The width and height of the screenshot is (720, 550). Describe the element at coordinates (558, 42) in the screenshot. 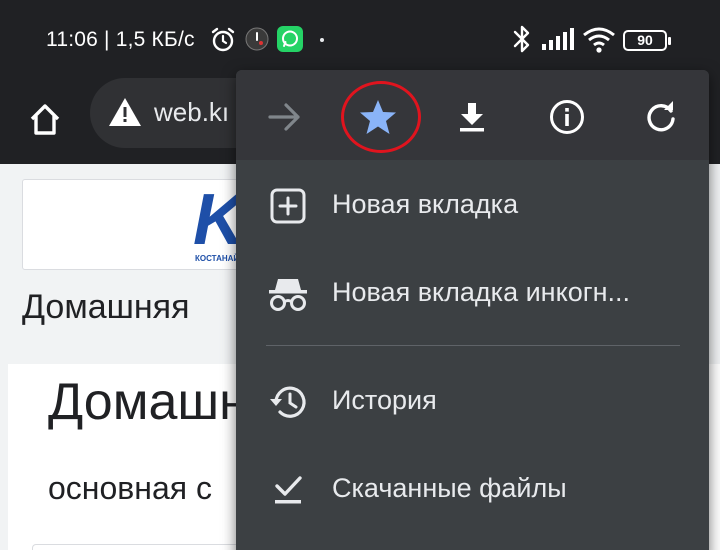

I see `signal-icon` at that location.